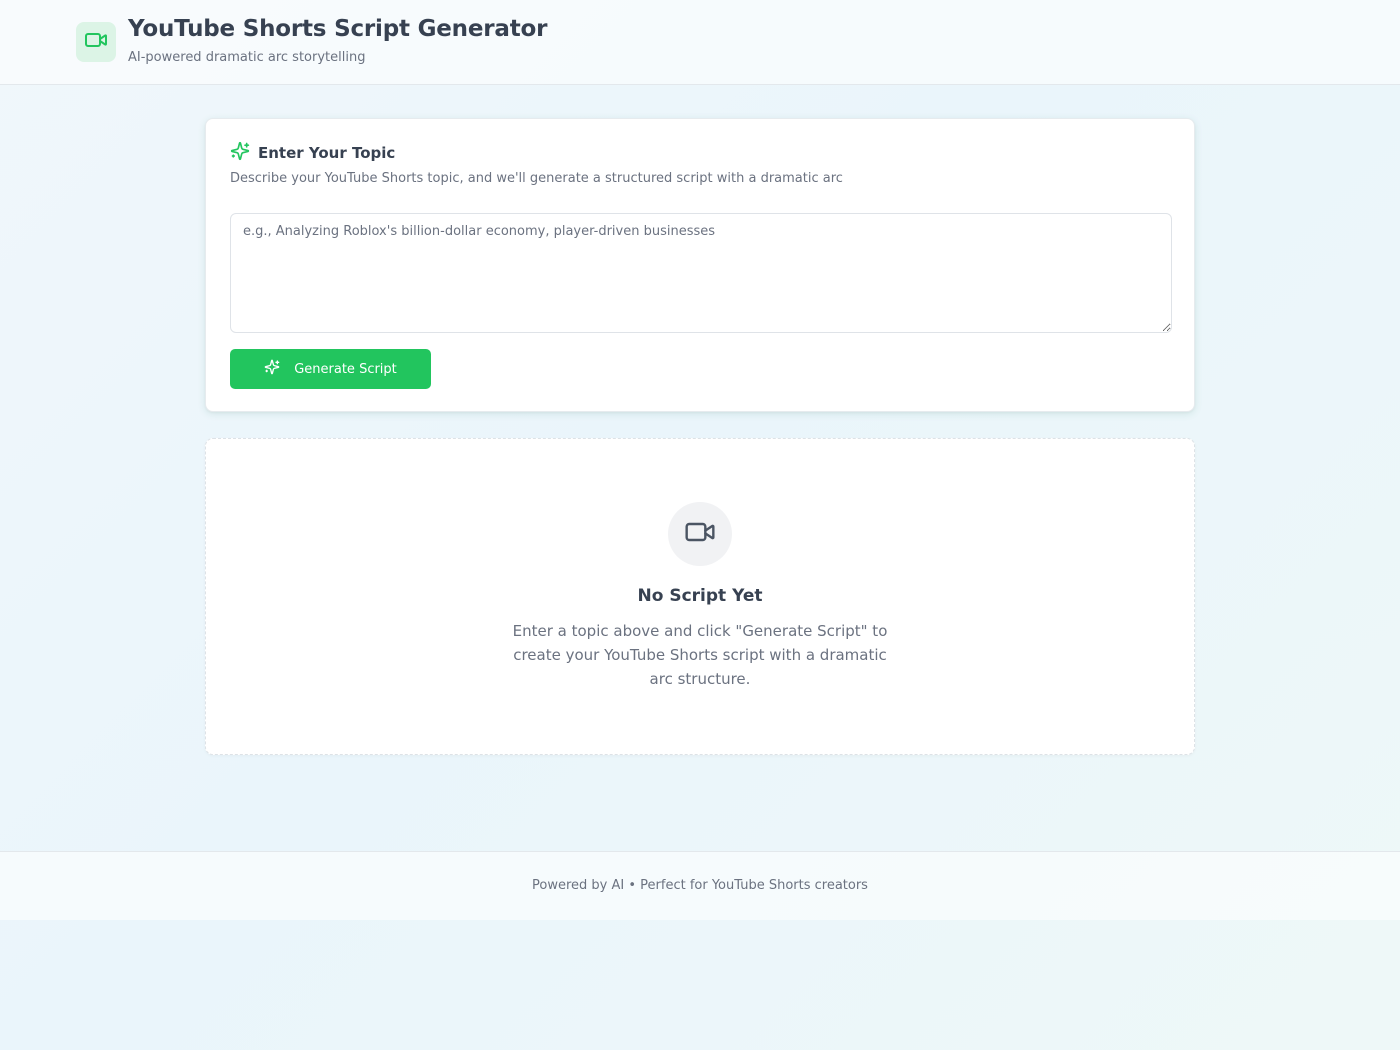  What do you see at coordinates (327, 153) in the screenshot?
I see `topic-card-title: Enter Your Topic` at bounding box center [327, 153].